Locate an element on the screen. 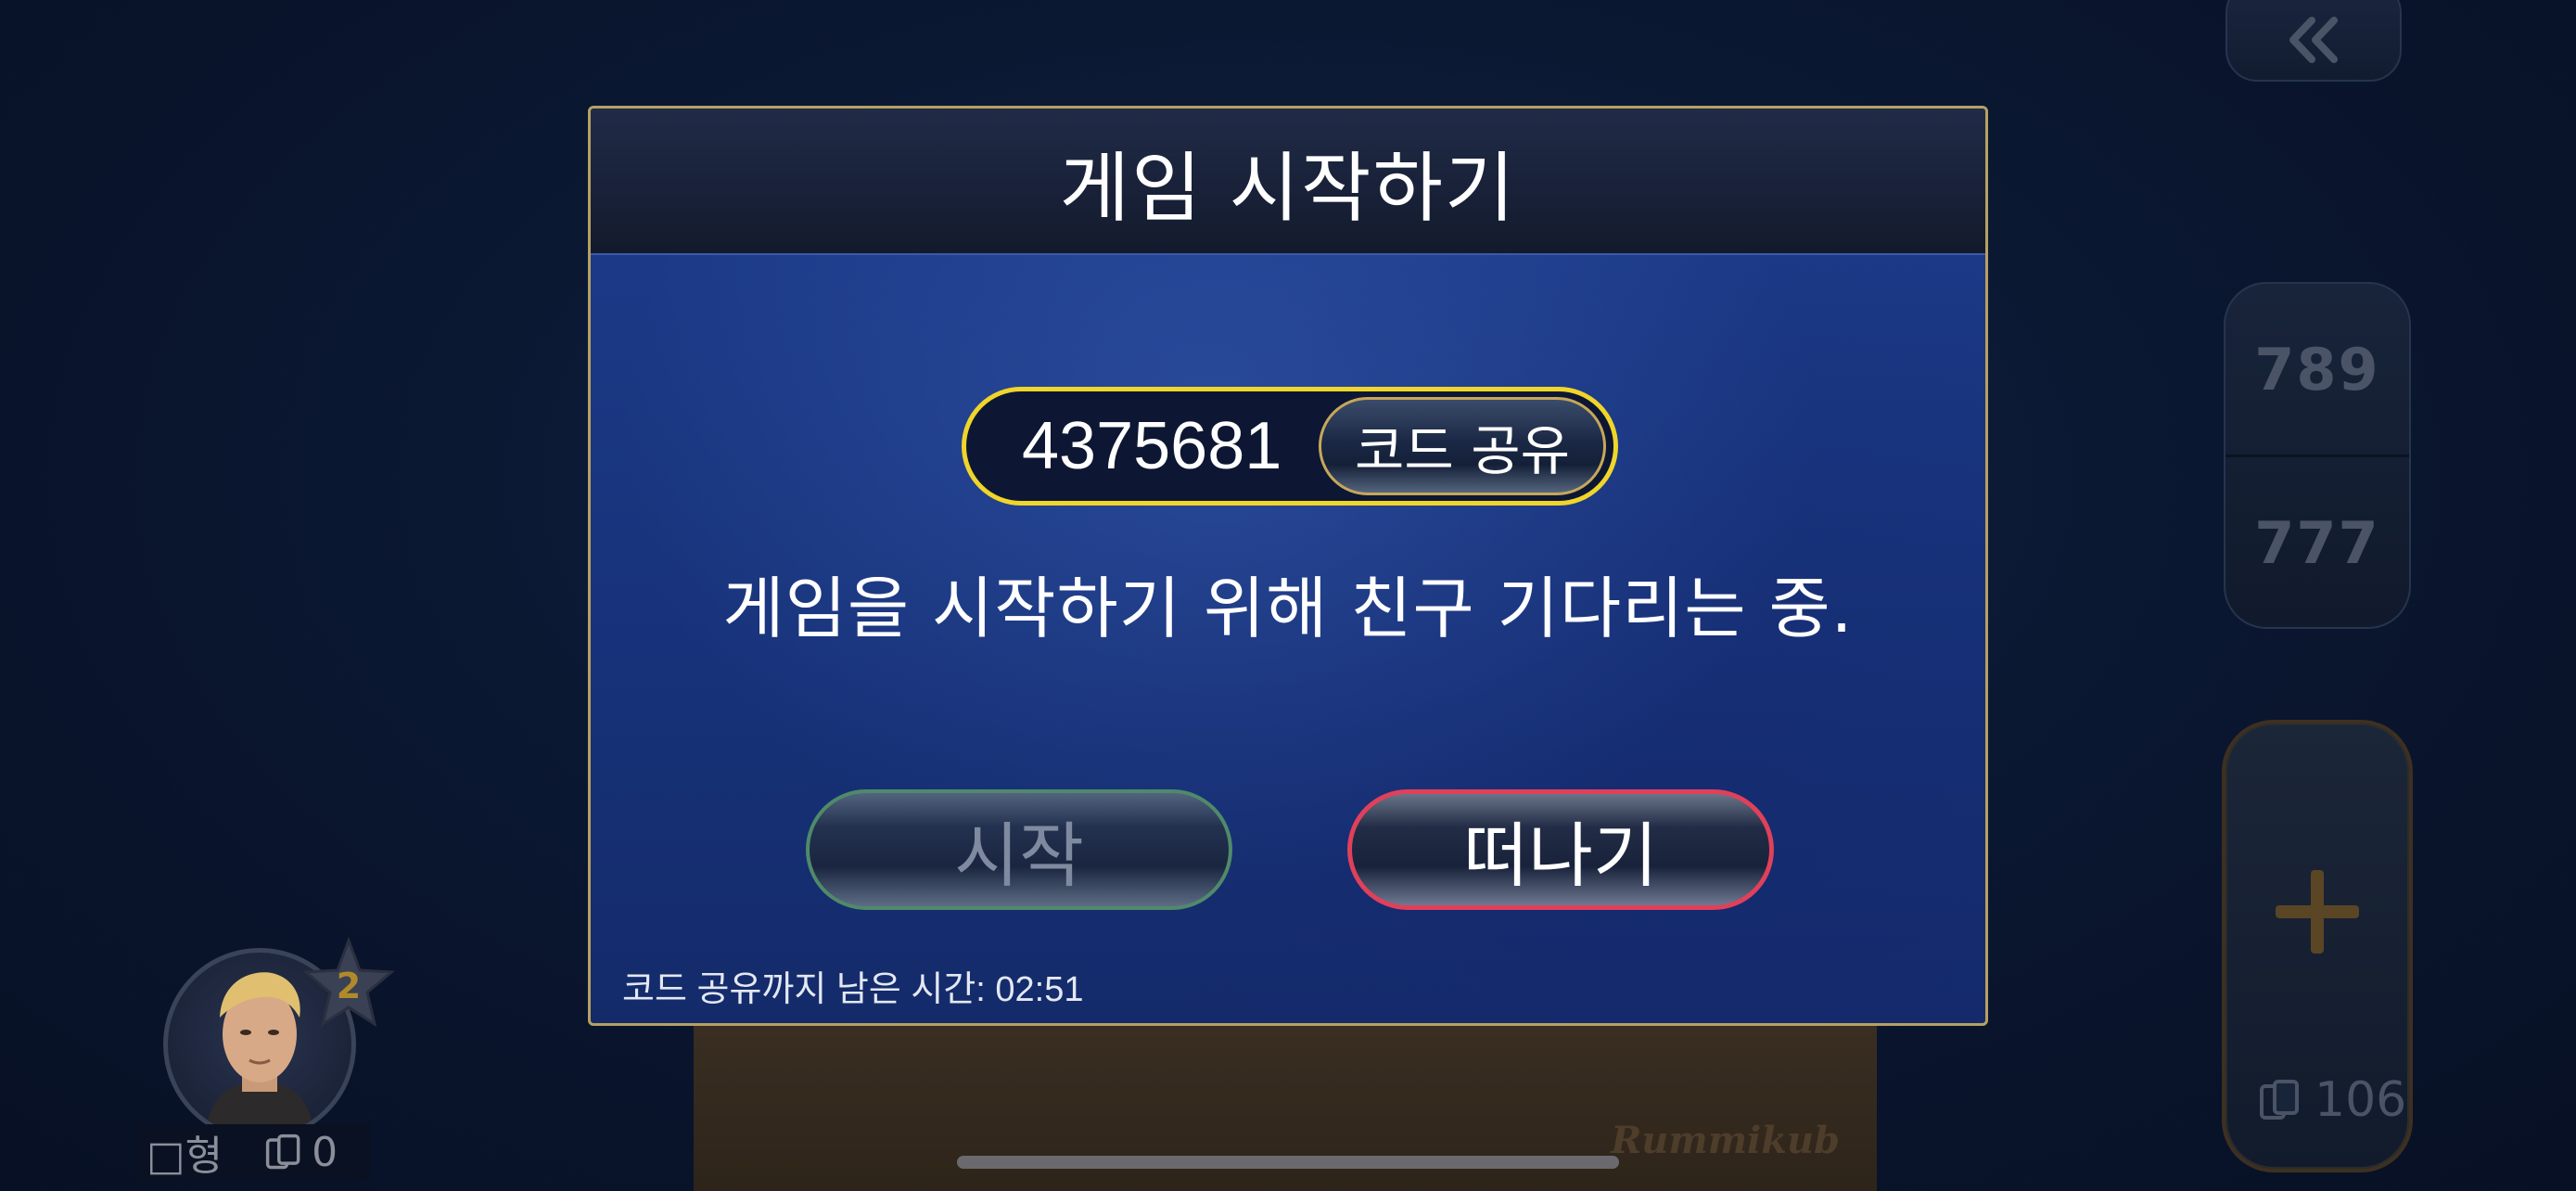 This screenshot has width=2576, height=1191. level-star-icon: 2 is located at coordinates (348, 982).